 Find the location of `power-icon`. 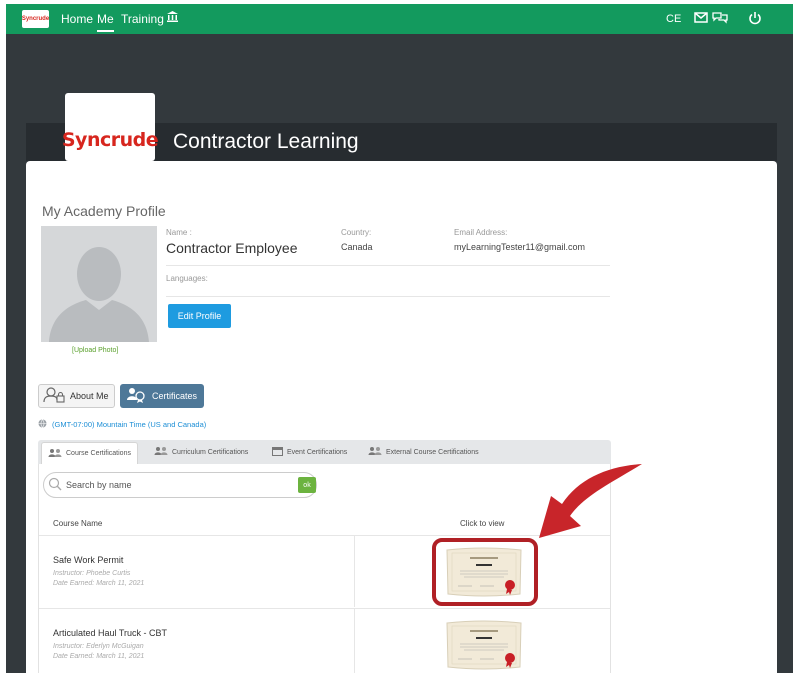

power-icon is located at coordinates (755, 20).